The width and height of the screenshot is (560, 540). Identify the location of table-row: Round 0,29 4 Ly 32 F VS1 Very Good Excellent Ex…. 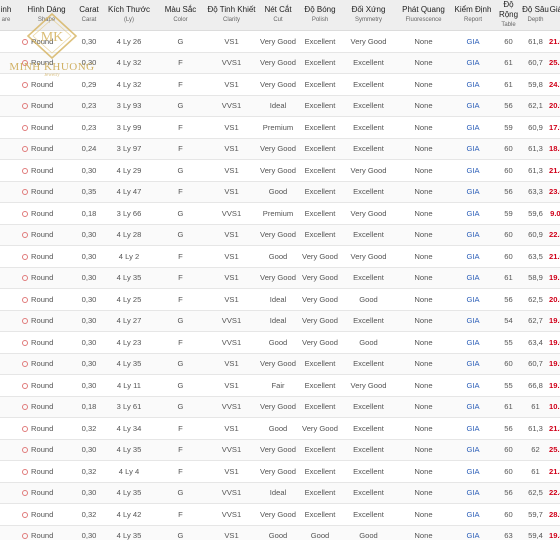
(280, 84).